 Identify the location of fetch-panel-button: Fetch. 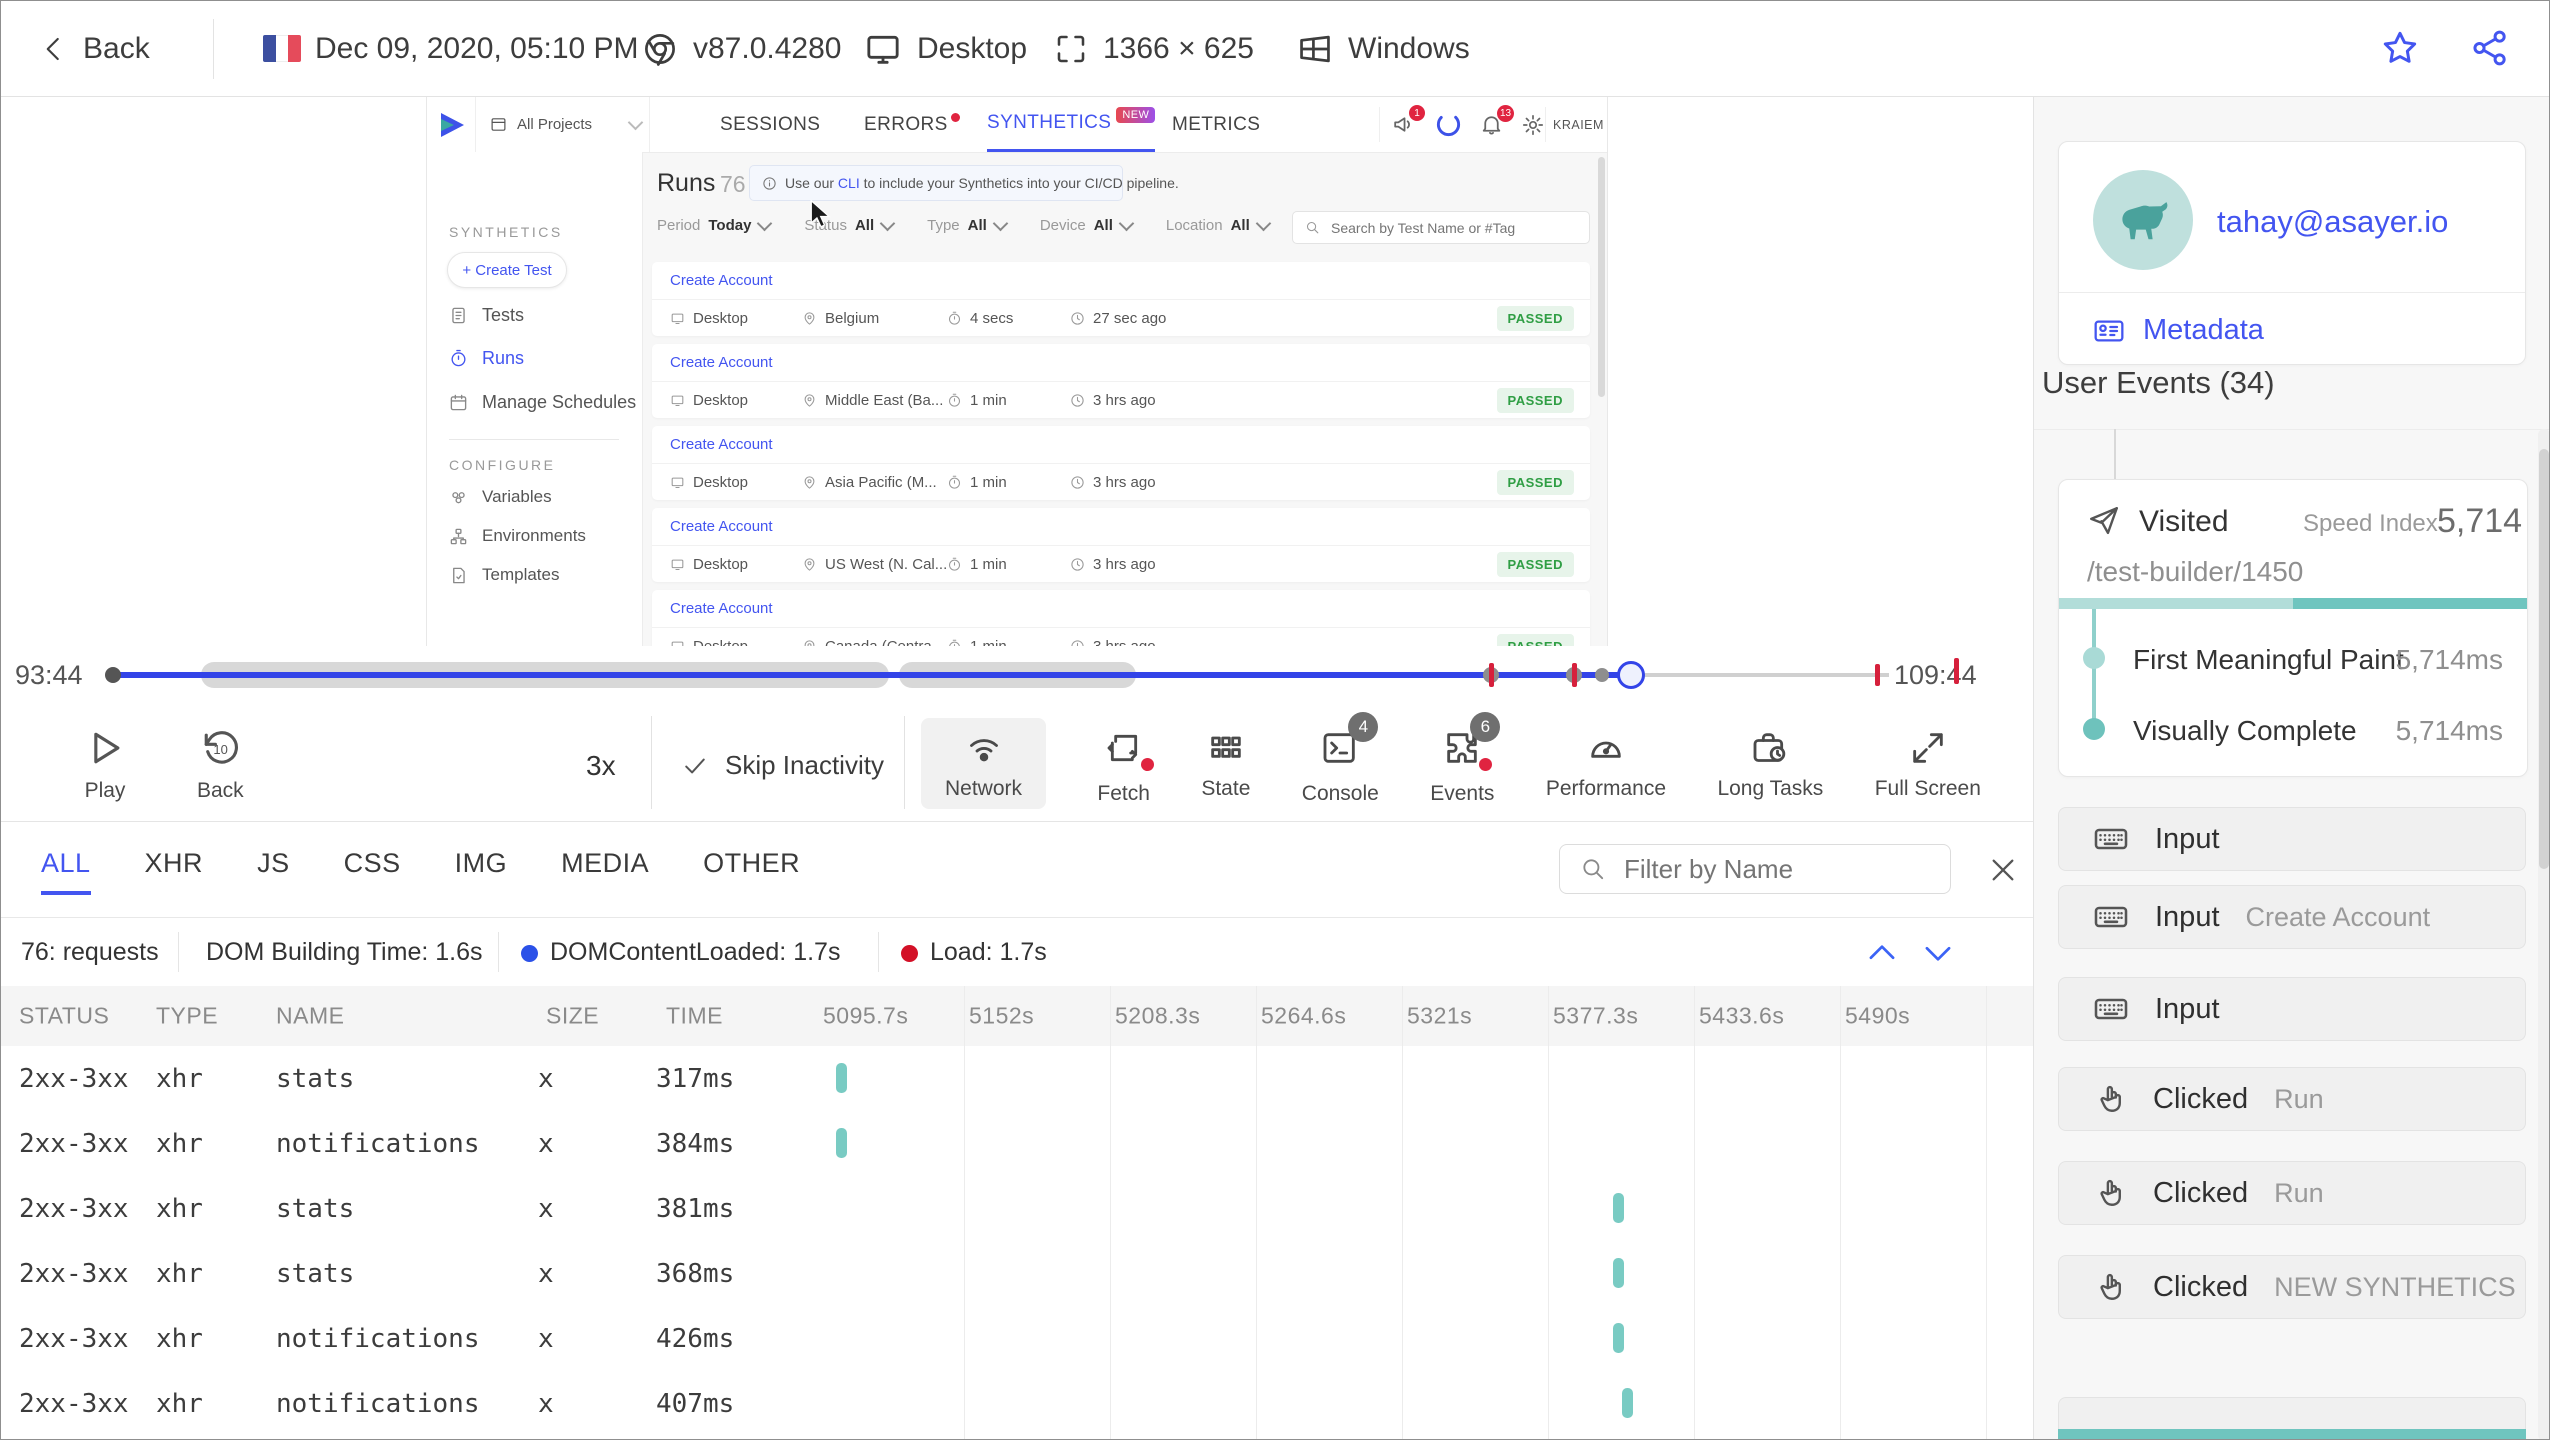
(1125, 762).